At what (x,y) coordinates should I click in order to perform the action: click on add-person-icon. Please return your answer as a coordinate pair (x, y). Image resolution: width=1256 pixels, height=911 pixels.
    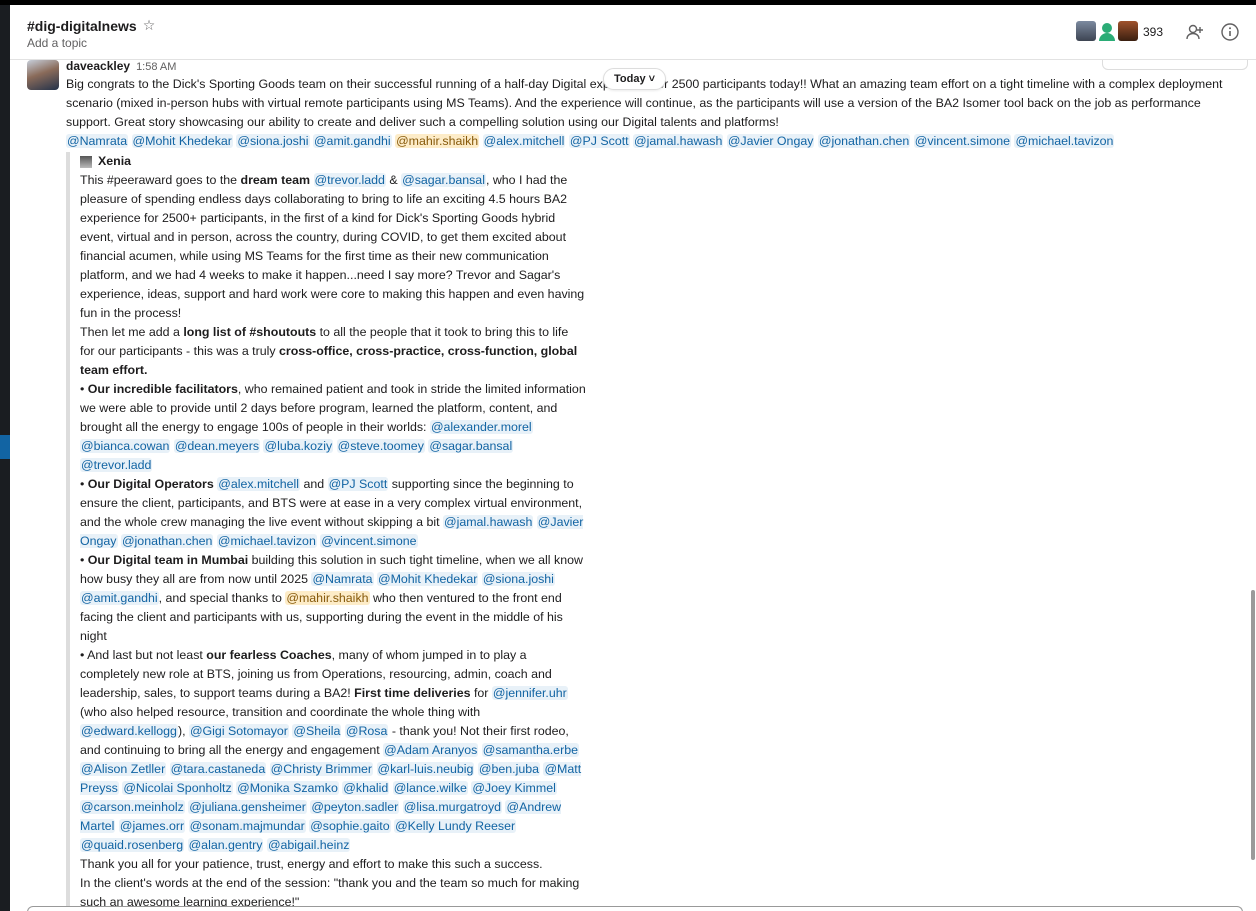
    Looking at the image, I should click on (1195, 32).